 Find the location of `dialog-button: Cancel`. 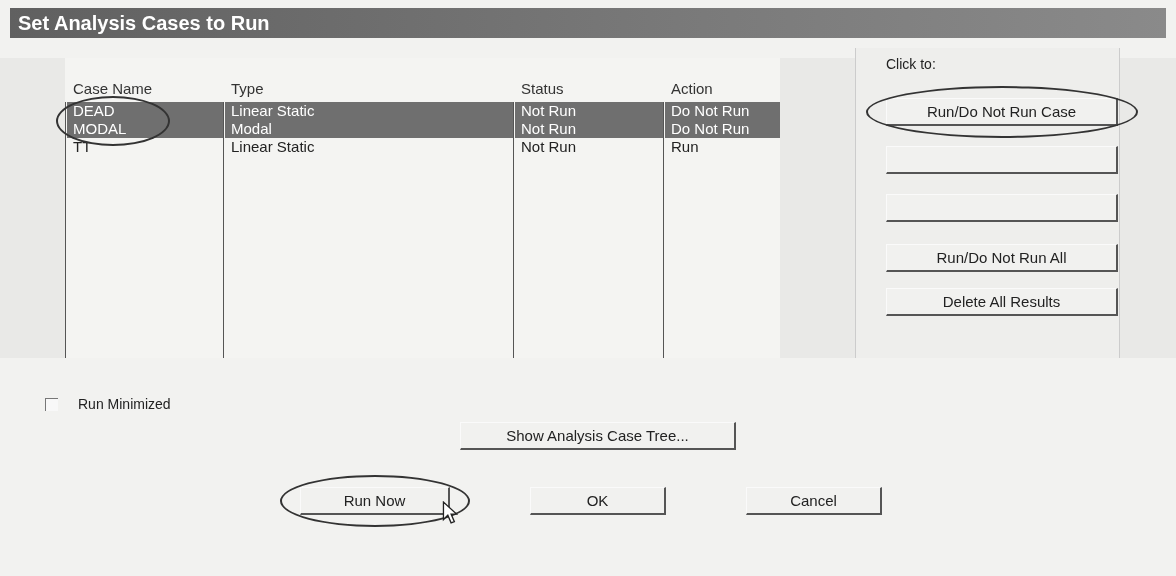

dialog-button: Cancel is located at coordinates (814, 501).